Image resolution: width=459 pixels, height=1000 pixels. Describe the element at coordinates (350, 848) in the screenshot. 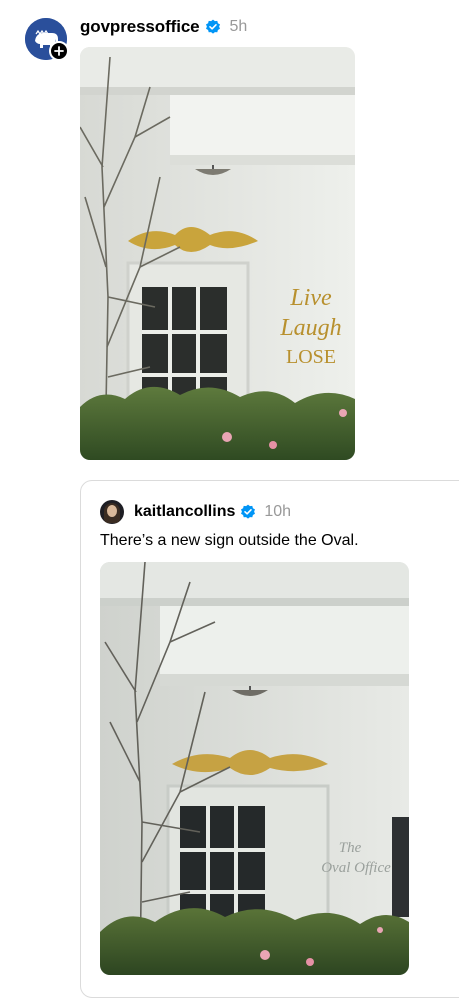

I see `oval-sign-line-1: The` at that location.